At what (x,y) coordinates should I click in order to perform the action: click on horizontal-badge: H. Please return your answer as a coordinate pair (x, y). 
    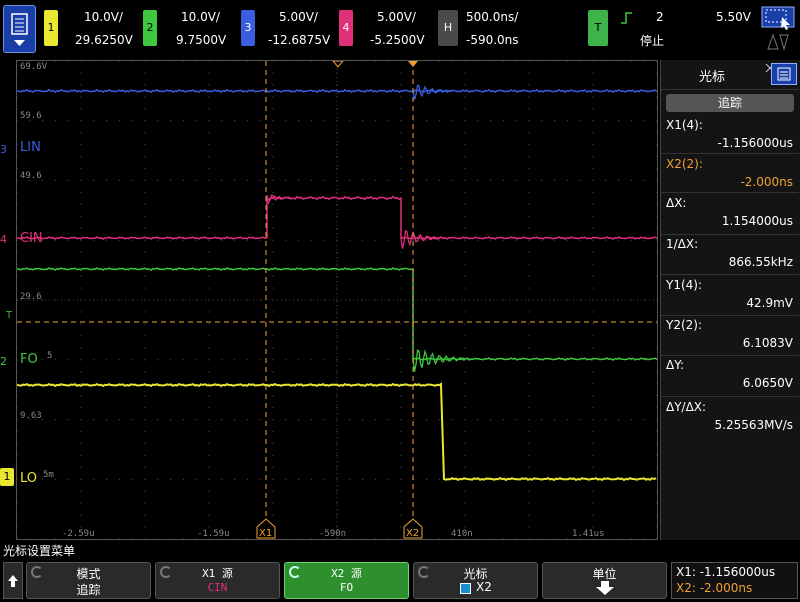
    Looking at the image, I should click on (448, 28).